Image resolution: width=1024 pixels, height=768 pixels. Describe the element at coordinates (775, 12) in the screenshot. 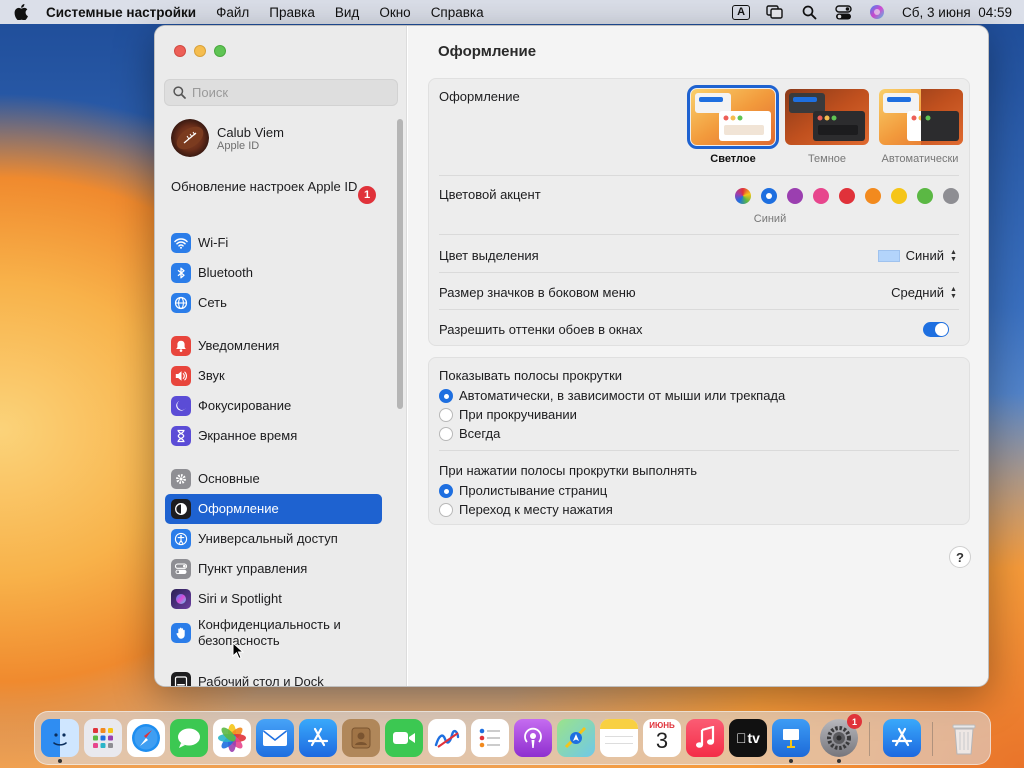

I see `stage-manager-icon` at that location.